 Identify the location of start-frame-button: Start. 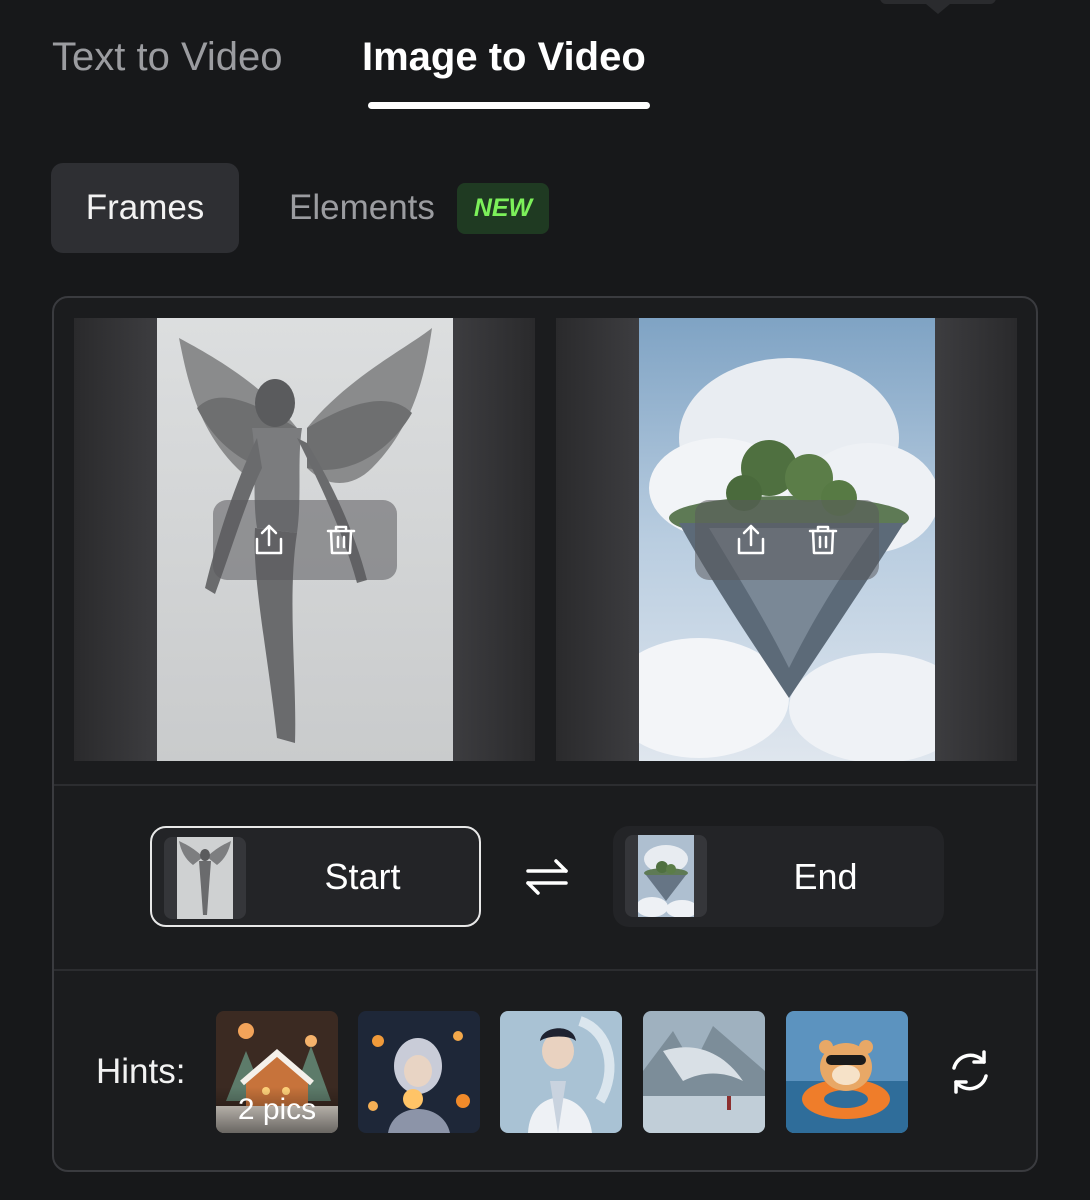
(315, 876).